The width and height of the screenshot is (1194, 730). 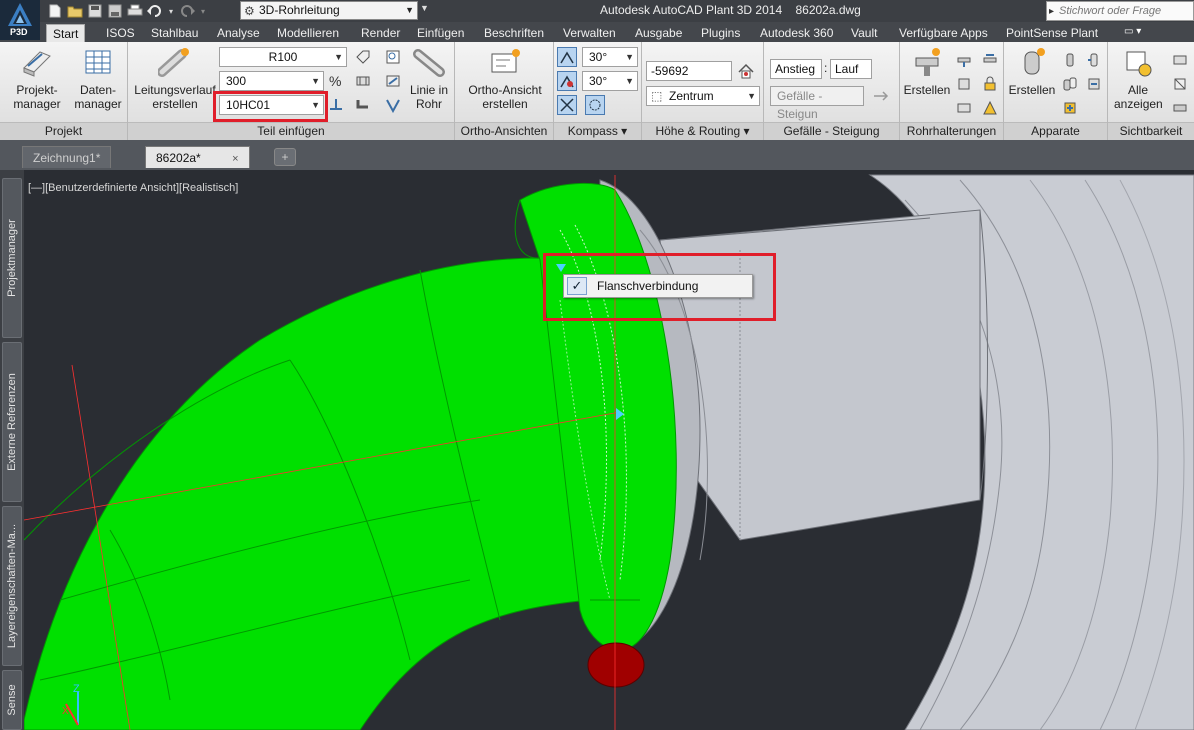 What do you see at coordinates (746, 71) in the screenshot?
I see `elevation-home-icon` at bounding box center [746, 71].